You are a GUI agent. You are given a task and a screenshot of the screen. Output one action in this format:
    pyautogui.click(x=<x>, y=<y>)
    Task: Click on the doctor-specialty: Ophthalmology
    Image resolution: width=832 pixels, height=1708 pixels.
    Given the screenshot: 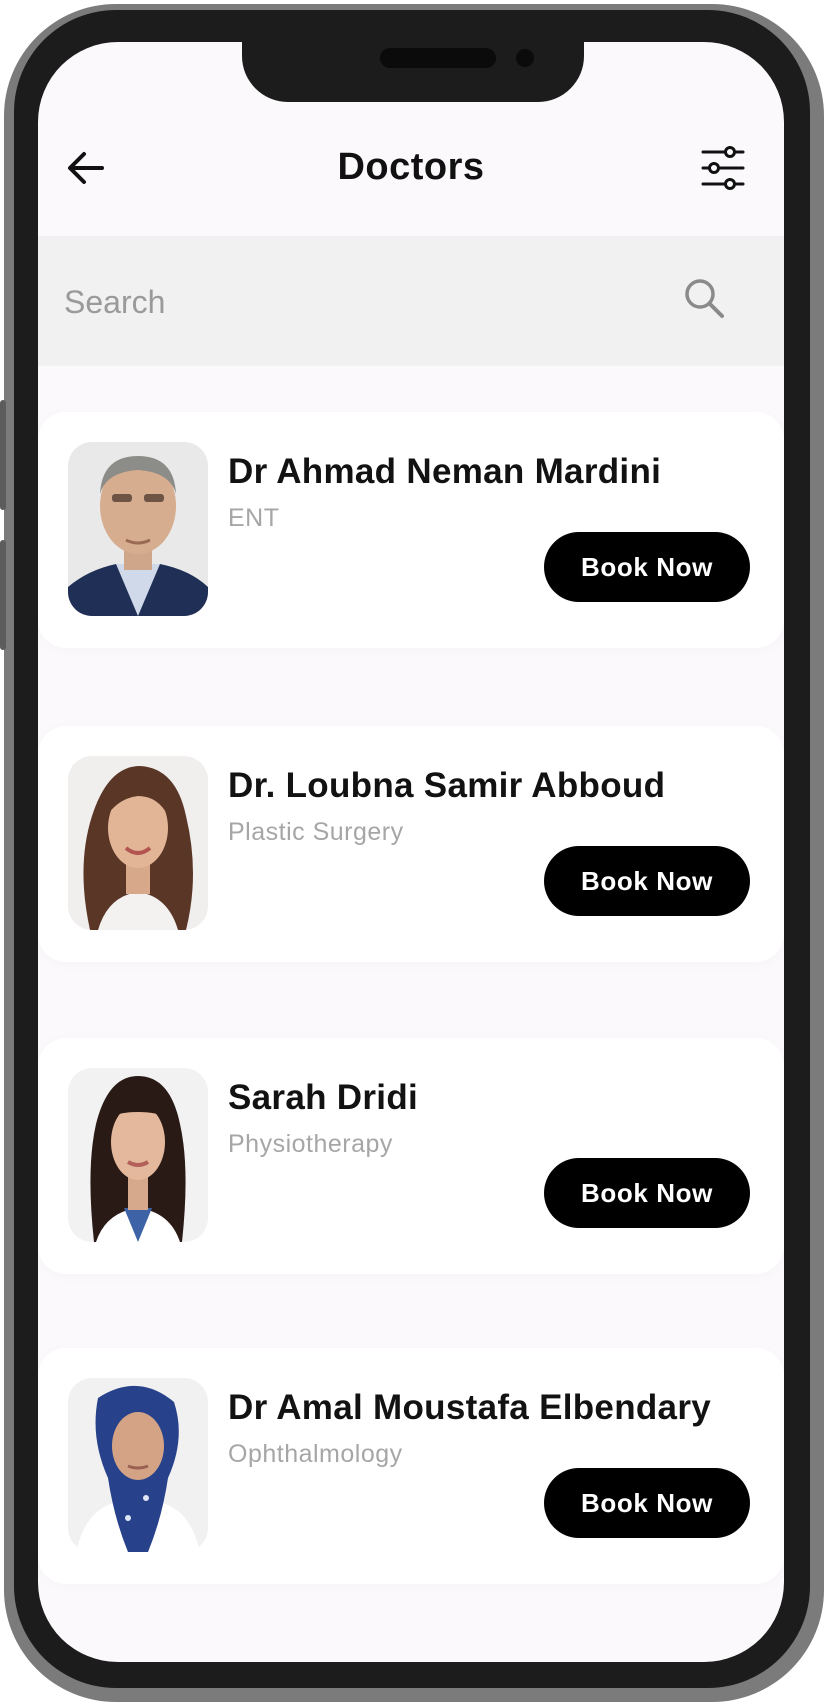 What is the action you would take?
    pyautogui.click(x=315, y=1454)
    